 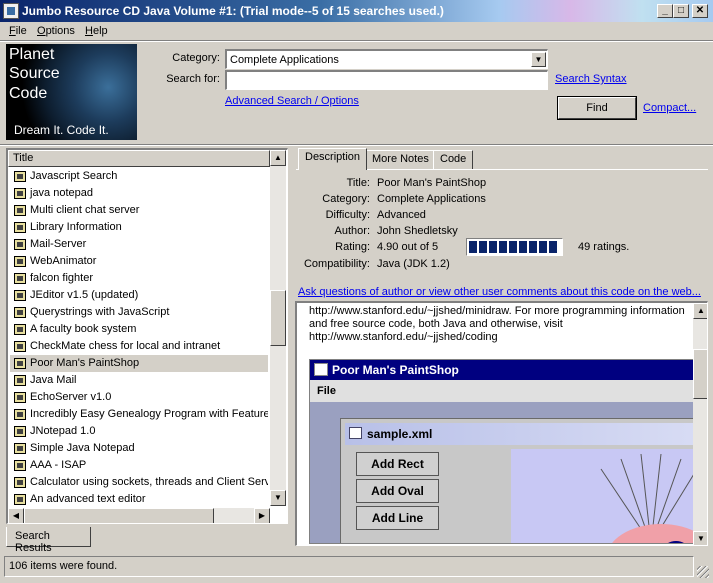 What do you see at coordinates (400, 434) in the screenshot?
I see `screenshot-inner-title: sample.xml` at bounding box center [400, 434].